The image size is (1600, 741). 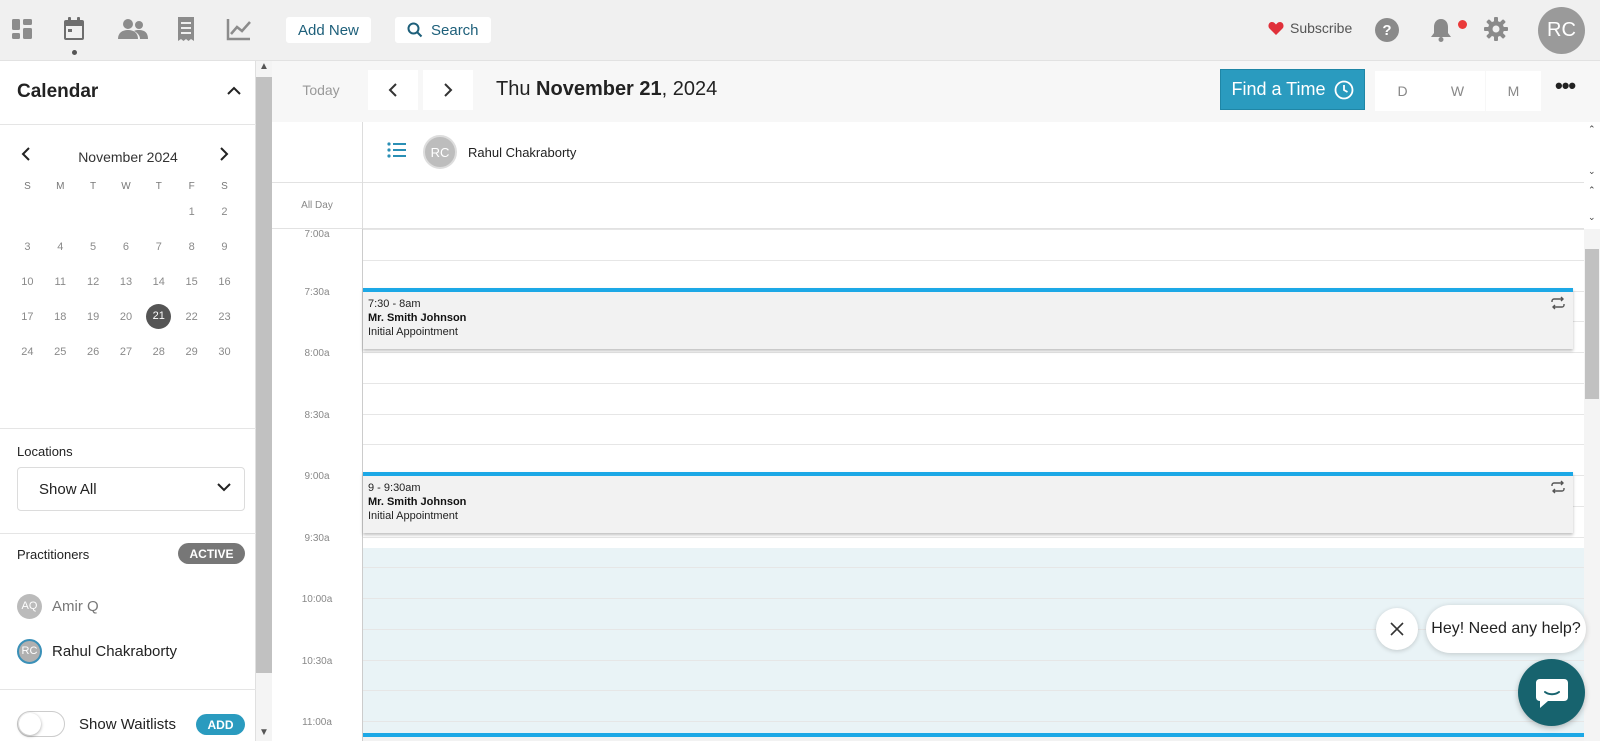 What do you see at coordinates (1592, 206) in the screenshot?
I see `allday-scrollbar: ⌃ ⌄` at bounding box center [1592, 206].